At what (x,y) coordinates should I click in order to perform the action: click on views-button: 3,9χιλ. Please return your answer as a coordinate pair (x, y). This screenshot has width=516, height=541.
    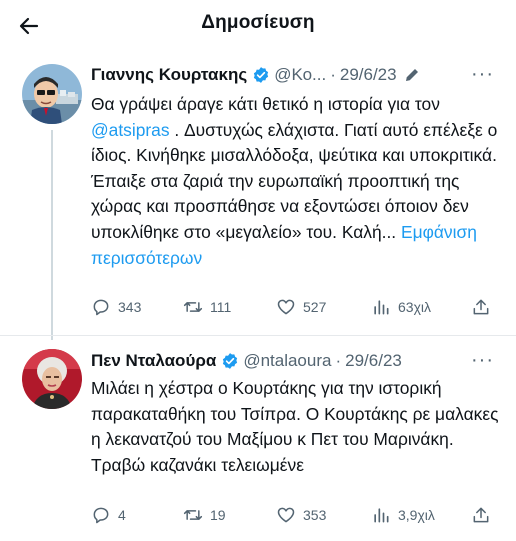
    Looking at the image, I should click on (403, 515).